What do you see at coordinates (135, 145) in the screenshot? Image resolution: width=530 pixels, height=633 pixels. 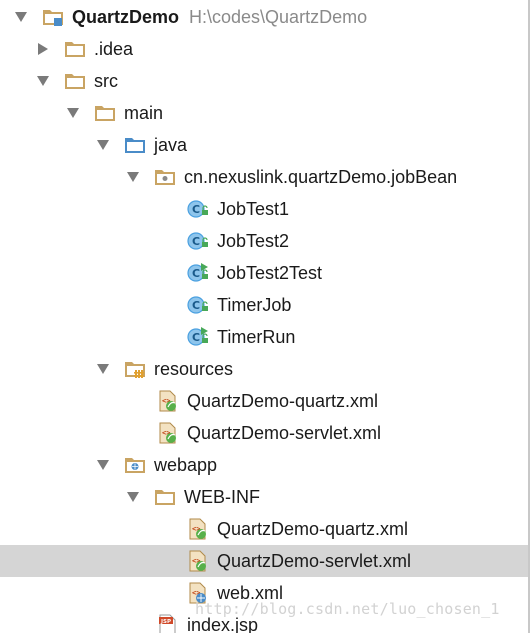 I see `source-folder-icon` at bounding box center [135, 145].